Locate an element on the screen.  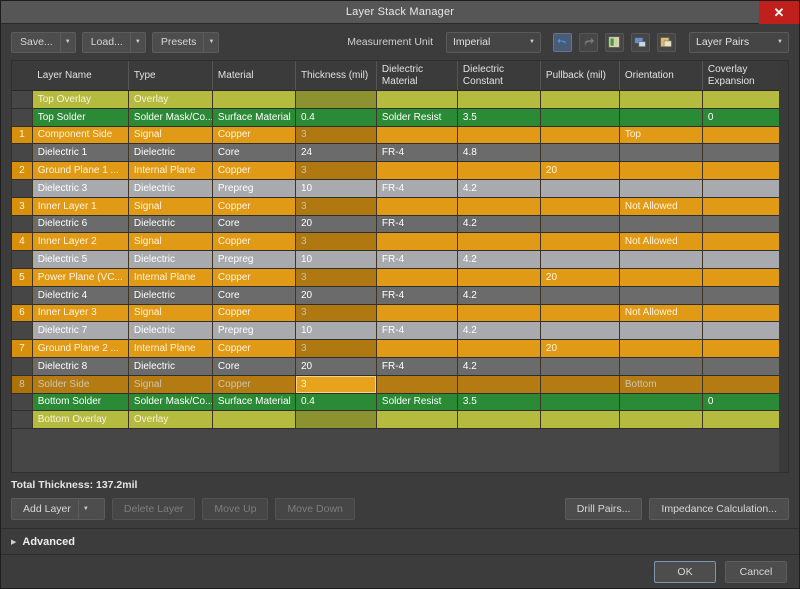
cell-thickness: 20 is located at coordinates (336, 224).